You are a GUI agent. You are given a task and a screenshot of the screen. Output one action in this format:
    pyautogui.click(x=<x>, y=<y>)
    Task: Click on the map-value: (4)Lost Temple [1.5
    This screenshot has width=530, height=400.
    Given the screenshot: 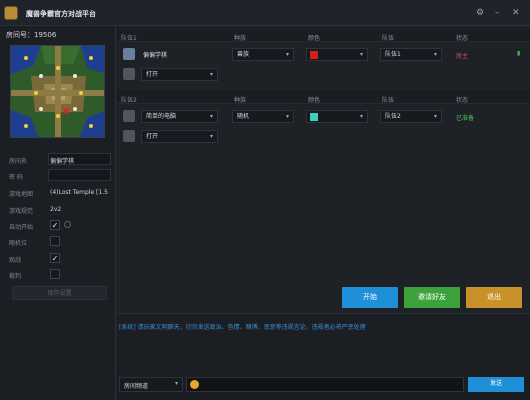 What is the action you would take?
    pyautogui.click(x=79, y=192)
    